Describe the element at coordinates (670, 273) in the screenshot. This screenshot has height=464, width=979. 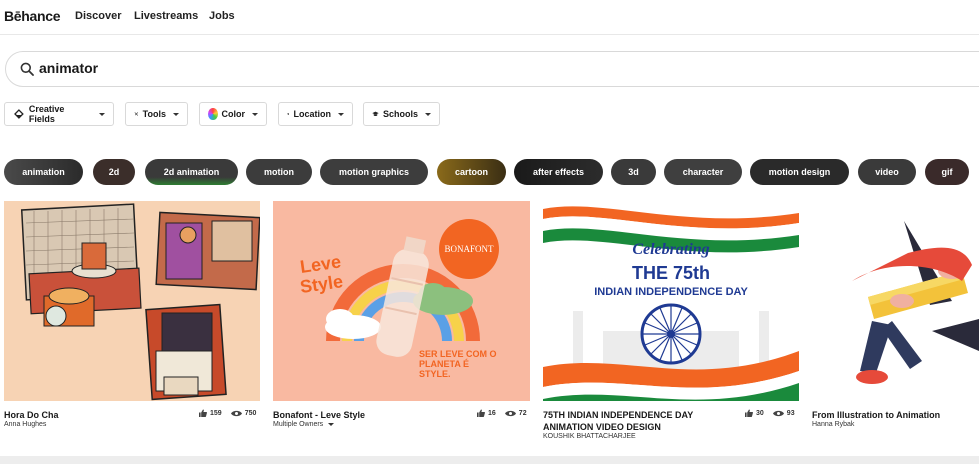
I see `the-75th-text: THE 75th` at that location.